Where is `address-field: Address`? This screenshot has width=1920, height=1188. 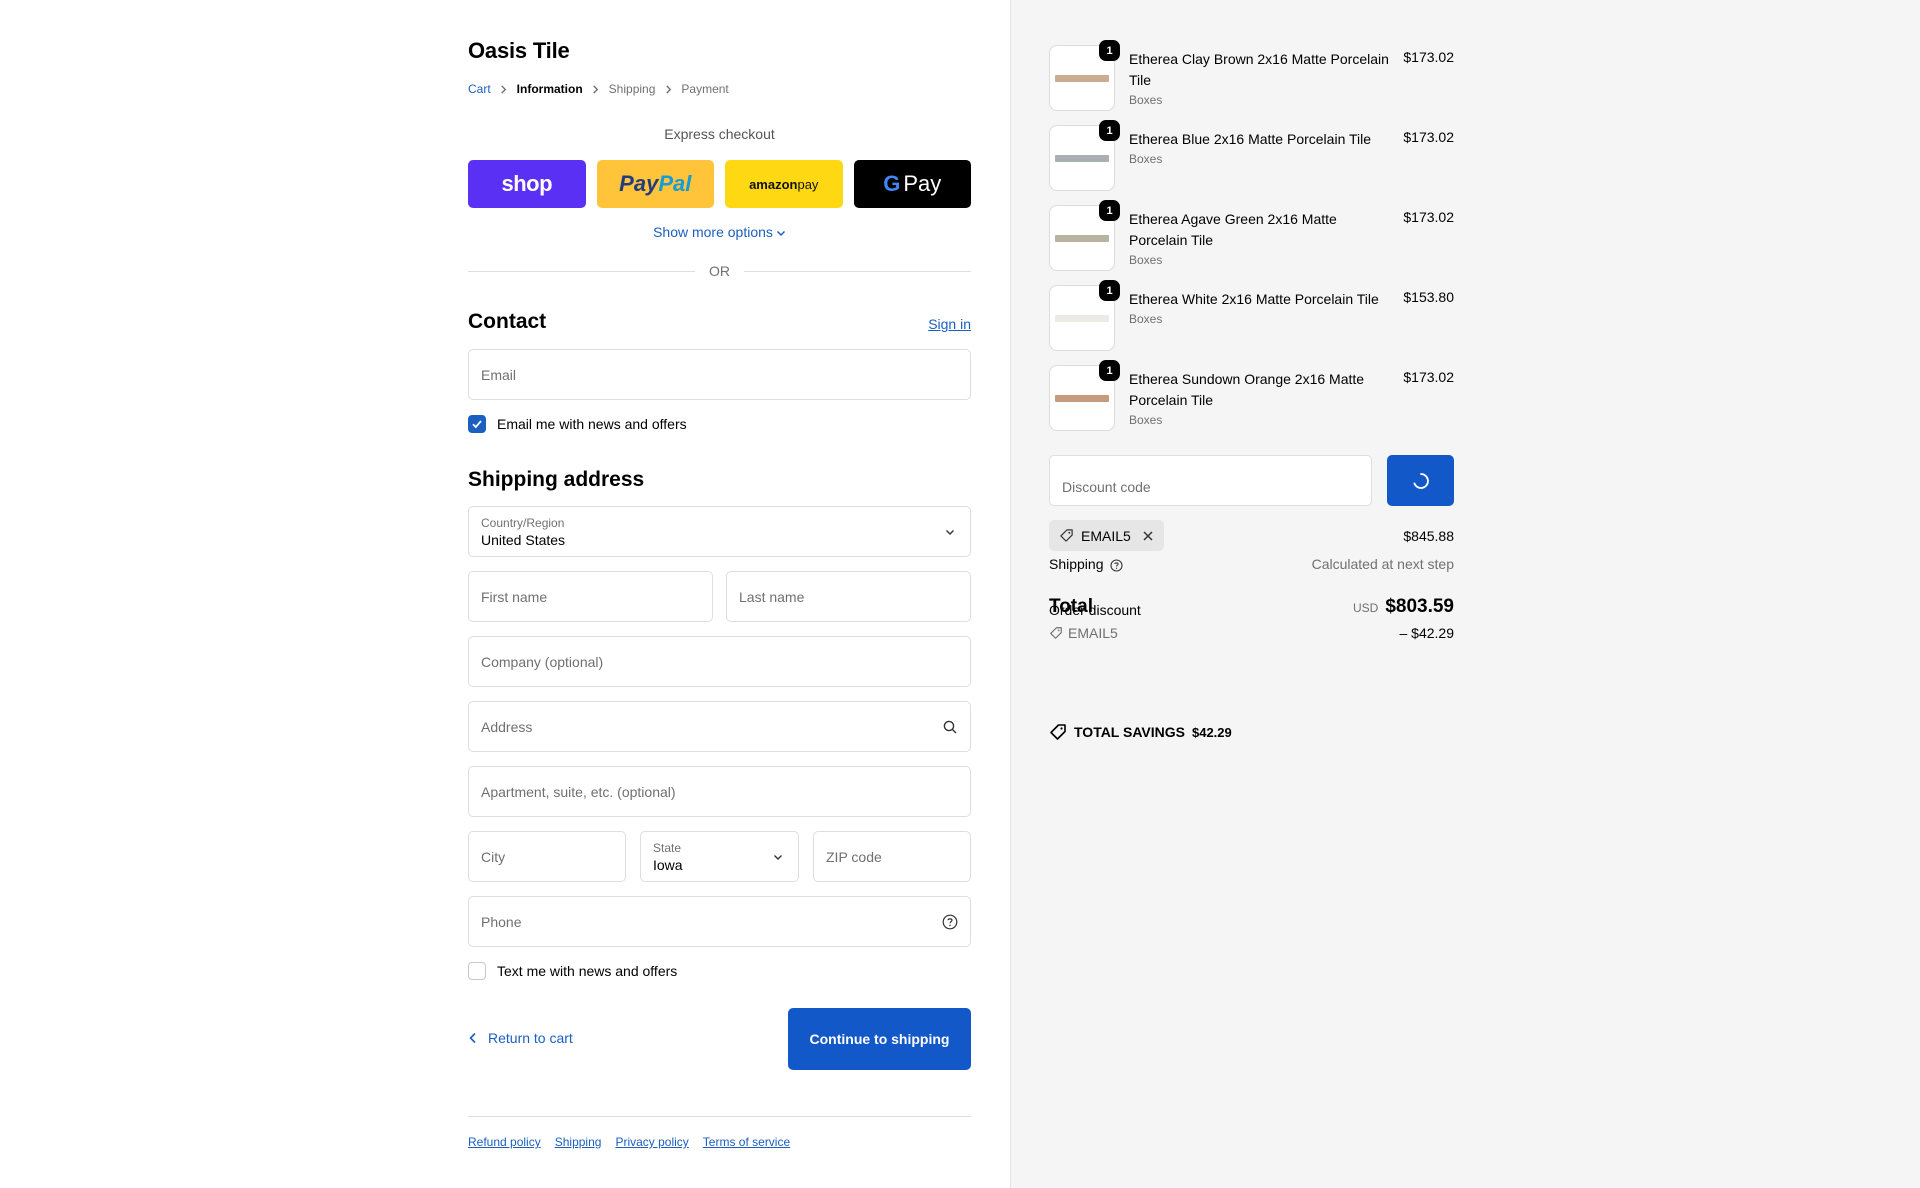 address-field: Address is located at coordinates (719, 726).